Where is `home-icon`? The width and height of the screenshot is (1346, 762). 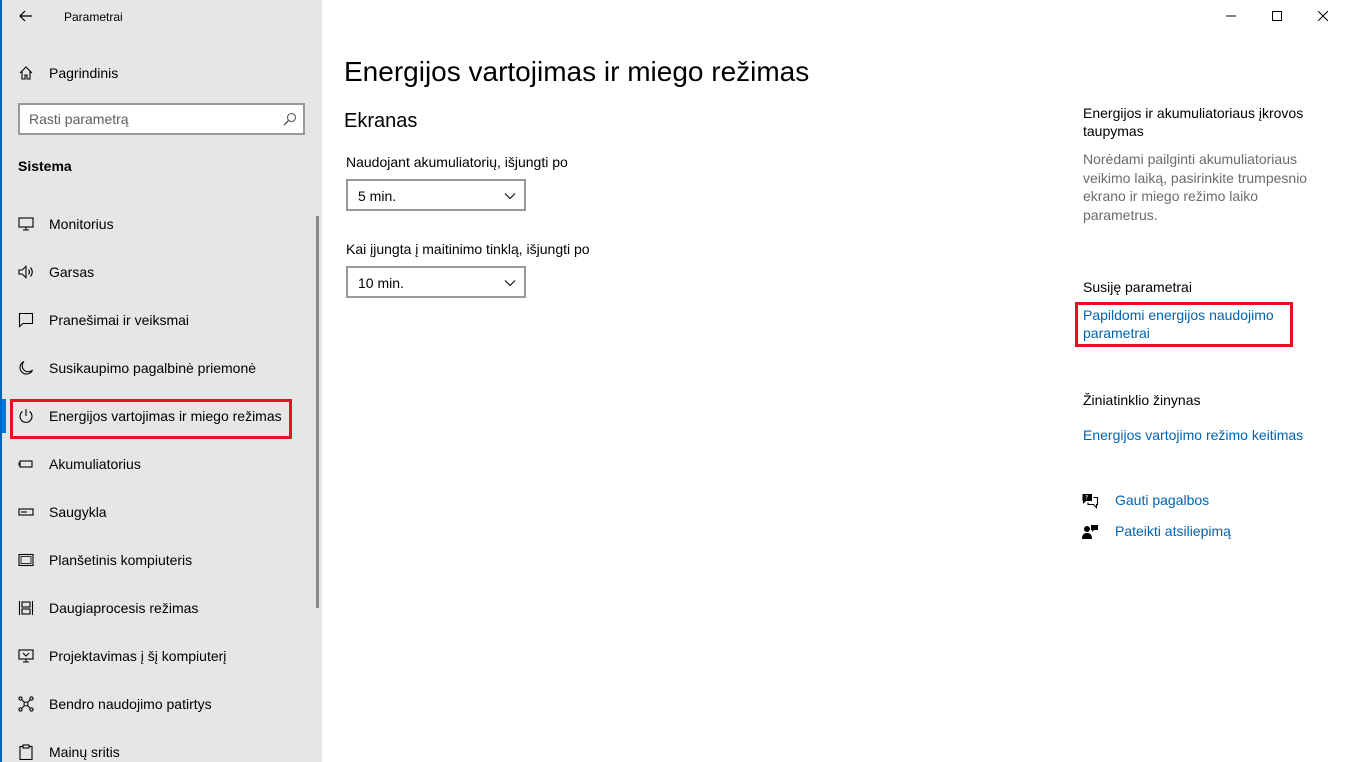
home-icon is located at coordinates (26, 73).